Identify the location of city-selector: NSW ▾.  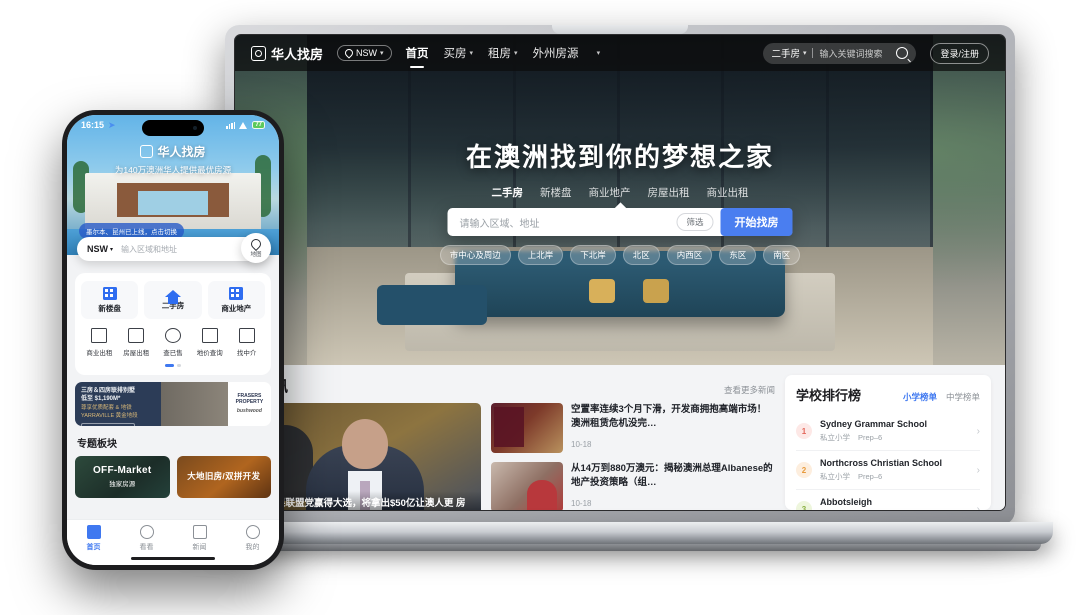
(364, 53).